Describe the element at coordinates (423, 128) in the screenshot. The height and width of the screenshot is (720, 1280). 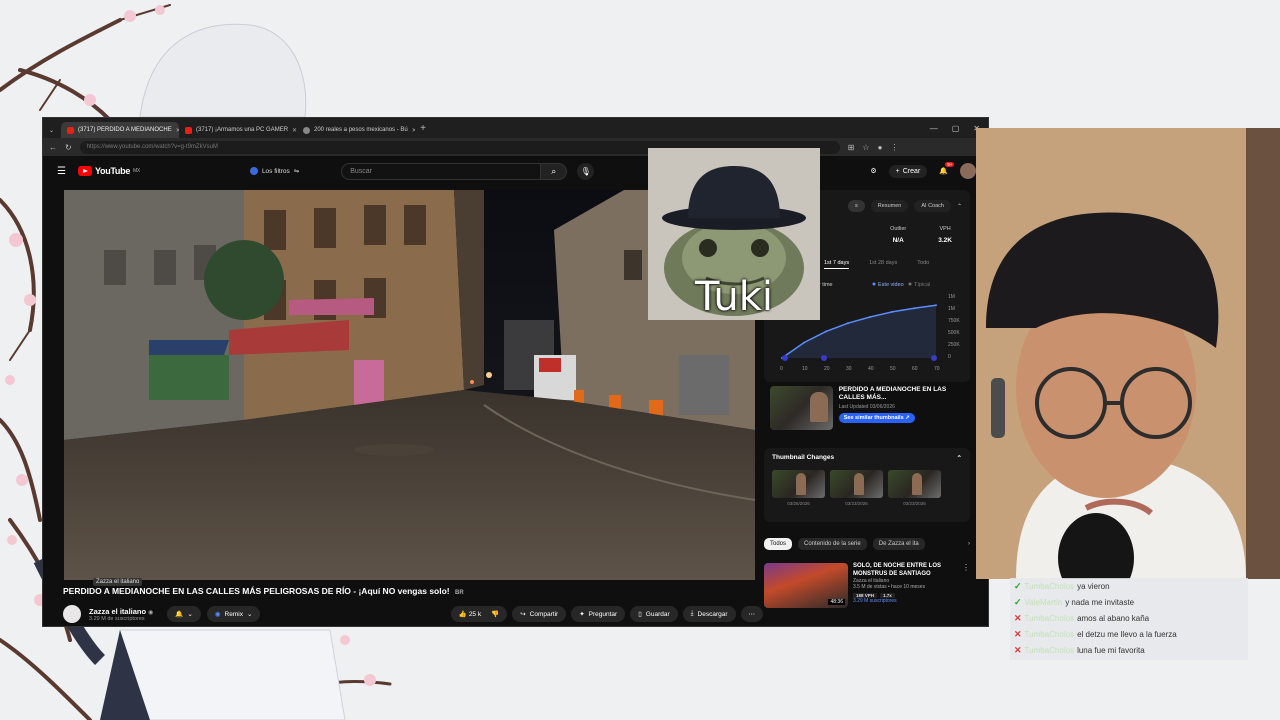
I see `new-tab-button: +` at that location.